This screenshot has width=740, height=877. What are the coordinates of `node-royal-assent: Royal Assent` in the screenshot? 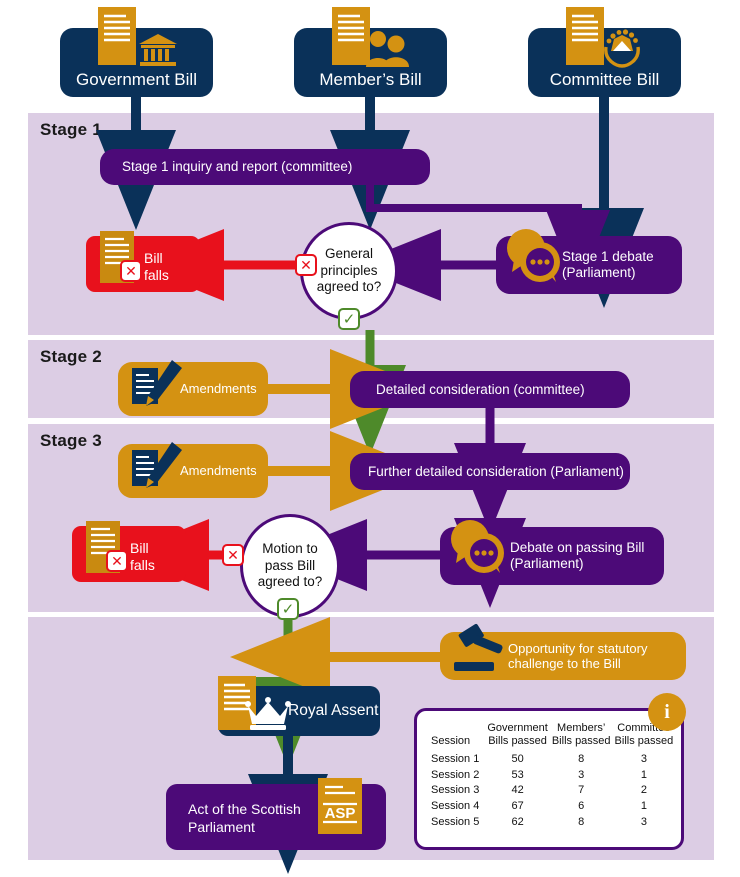 It's located at (290, 706).